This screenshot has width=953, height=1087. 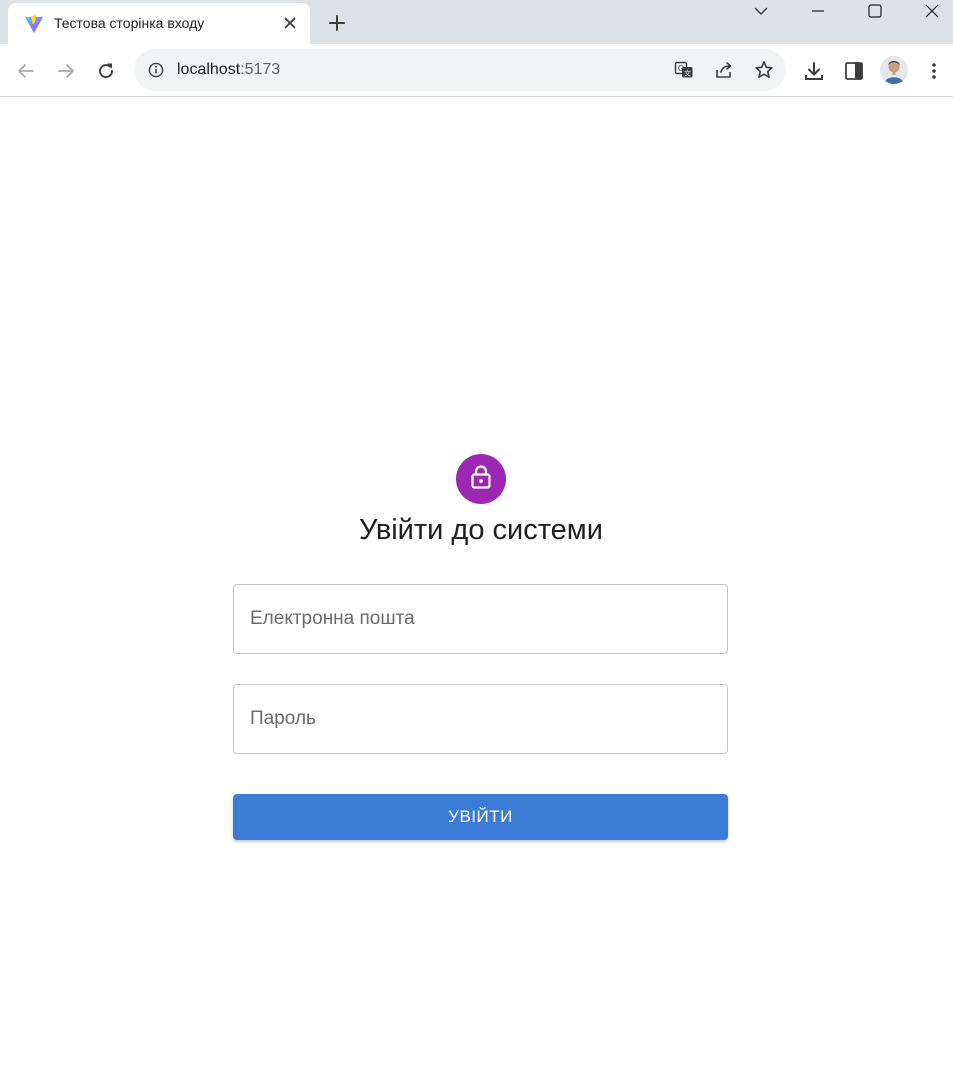 What do you see at coordinates (209, 69) in the screenshot?
I see `url-host: localhost` at bounding box center [209, 69].